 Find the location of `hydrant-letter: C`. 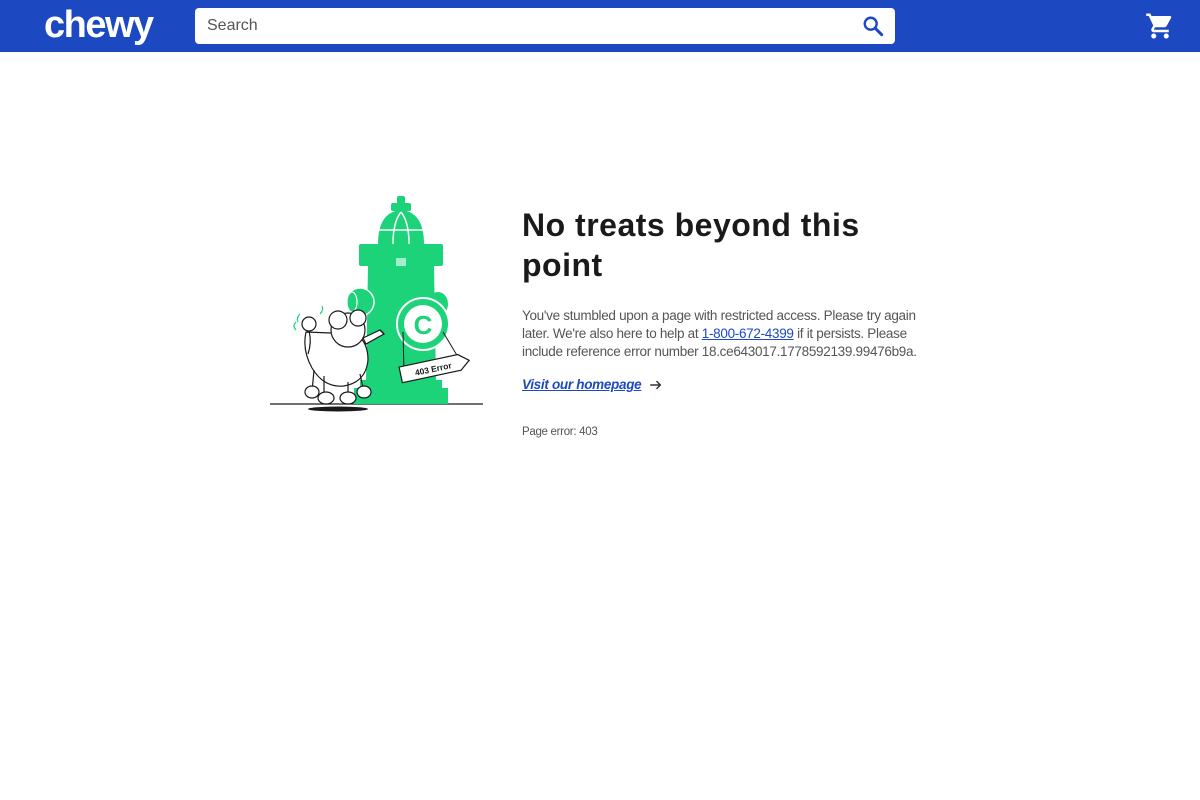

hydrant-letter: C is located at coordinates (423, 325).